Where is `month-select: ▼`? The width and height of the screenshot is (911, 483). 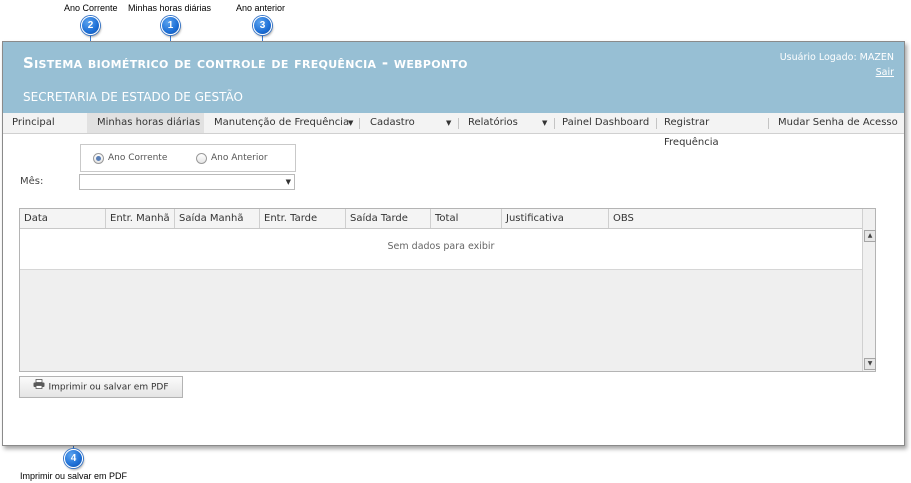
month-select: ▼ is located at coordinates (187, 182).